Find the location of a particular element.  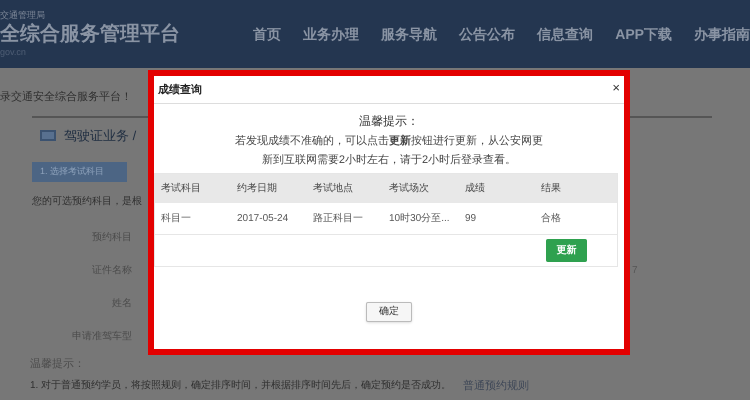

intro-text: 您的可选预约科目，是根 is located at coordinates (87, 201).